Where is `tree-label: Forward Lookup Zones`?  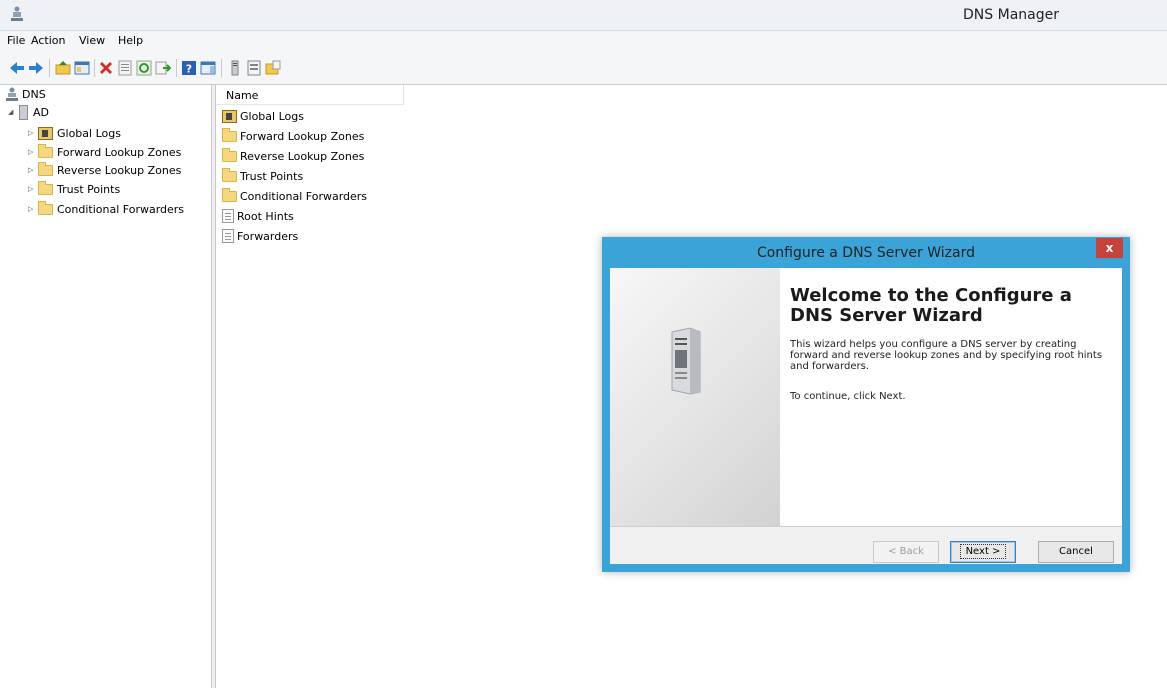
tree-label: Forward Lookup Zones is located at coordinates (119, 152).